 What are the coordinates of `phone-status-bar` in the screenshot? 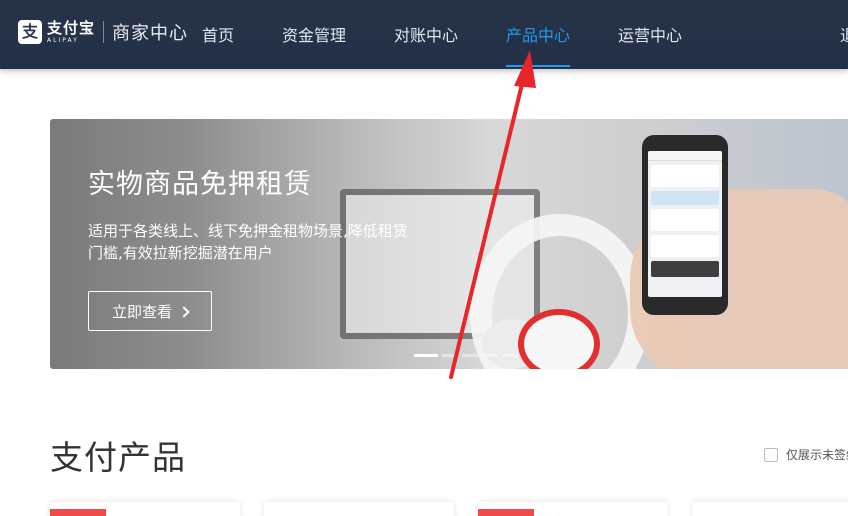 It's located at (685, 156).